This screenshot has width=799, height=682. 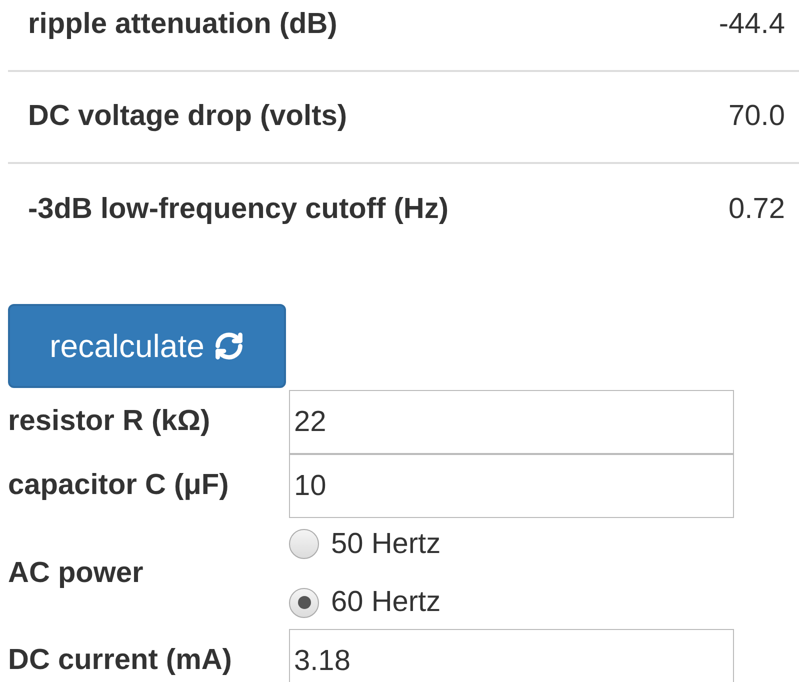 I want to click on result-value: 70.0, so click(x=756, y=116).